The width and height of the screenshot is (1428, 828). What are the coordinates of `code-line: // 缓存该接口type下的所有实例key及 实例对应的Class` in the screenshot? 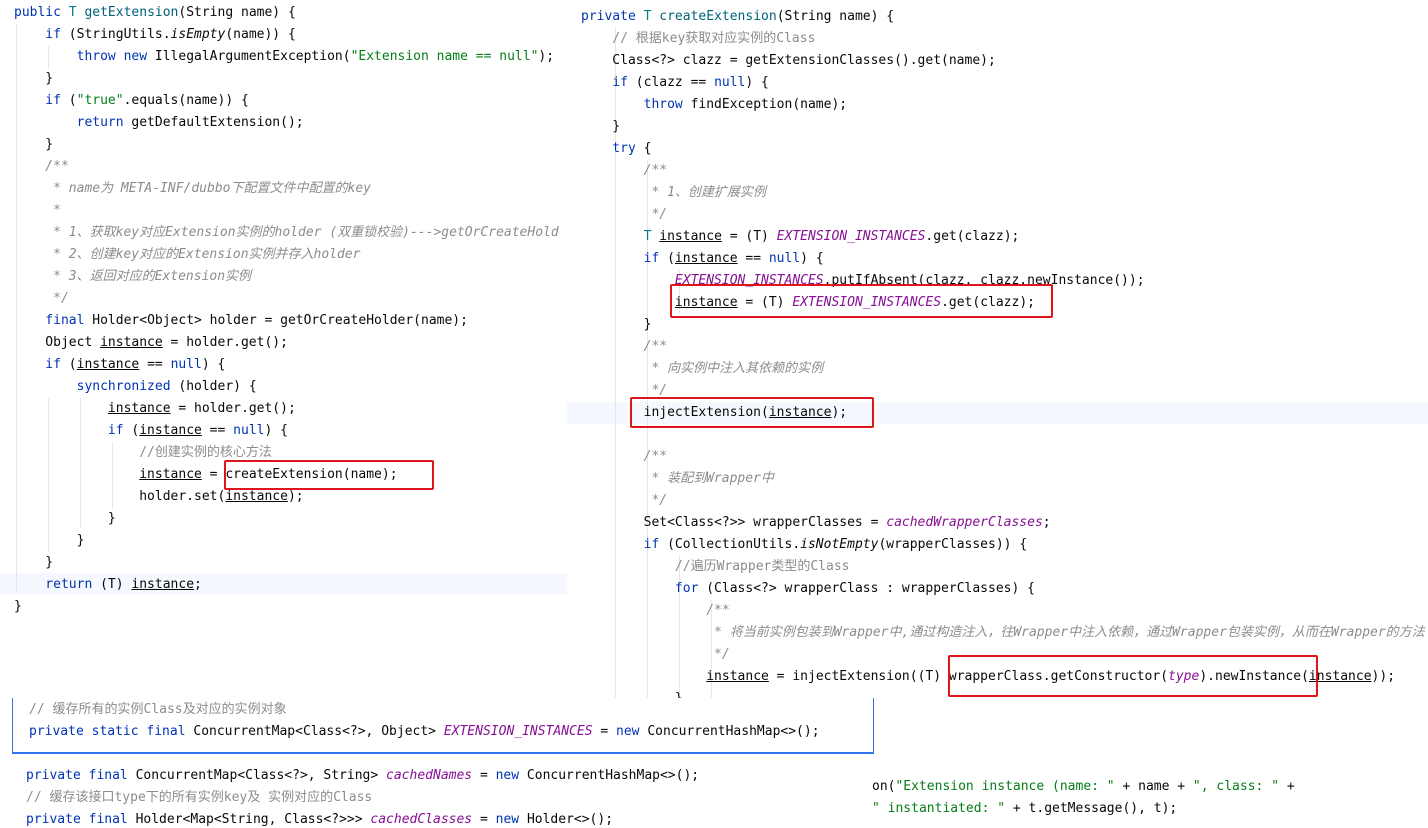 It's located at (199, 798).